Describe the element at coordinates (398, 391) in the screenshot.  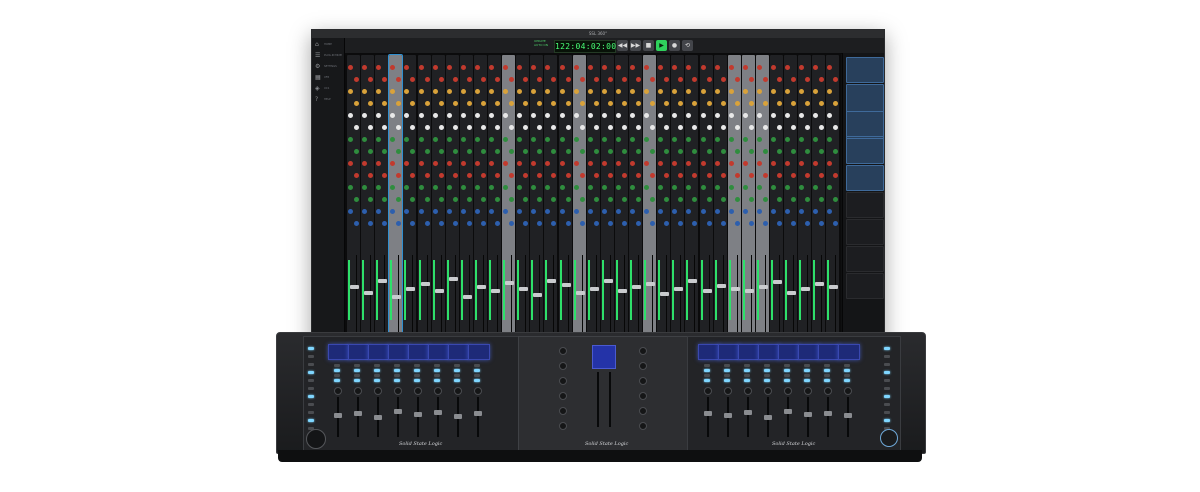
I see `channel-knob` at that location.